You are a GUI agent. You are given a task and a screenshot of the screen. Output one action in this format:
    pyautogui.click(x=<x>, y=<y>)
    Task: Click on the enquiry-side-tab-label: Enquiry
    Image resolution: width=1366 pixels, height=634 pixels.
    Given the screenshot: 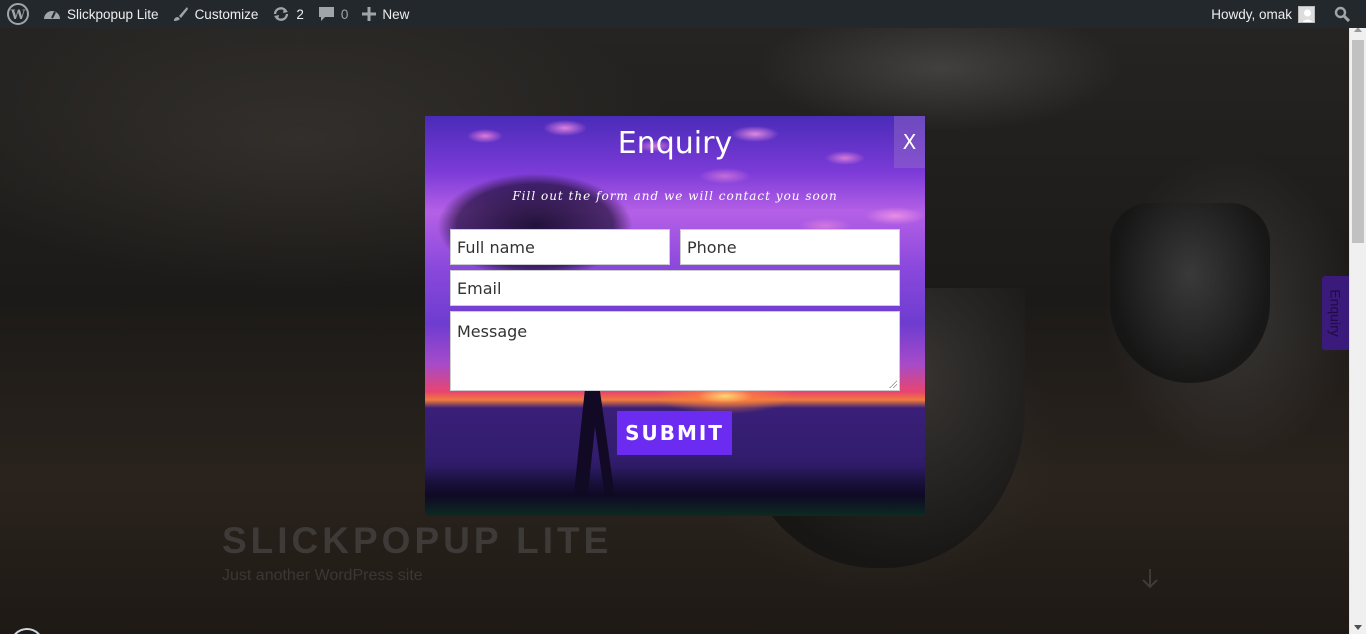 What is the action you would take?
    pyautogui.click(x=1335, y=313)
    